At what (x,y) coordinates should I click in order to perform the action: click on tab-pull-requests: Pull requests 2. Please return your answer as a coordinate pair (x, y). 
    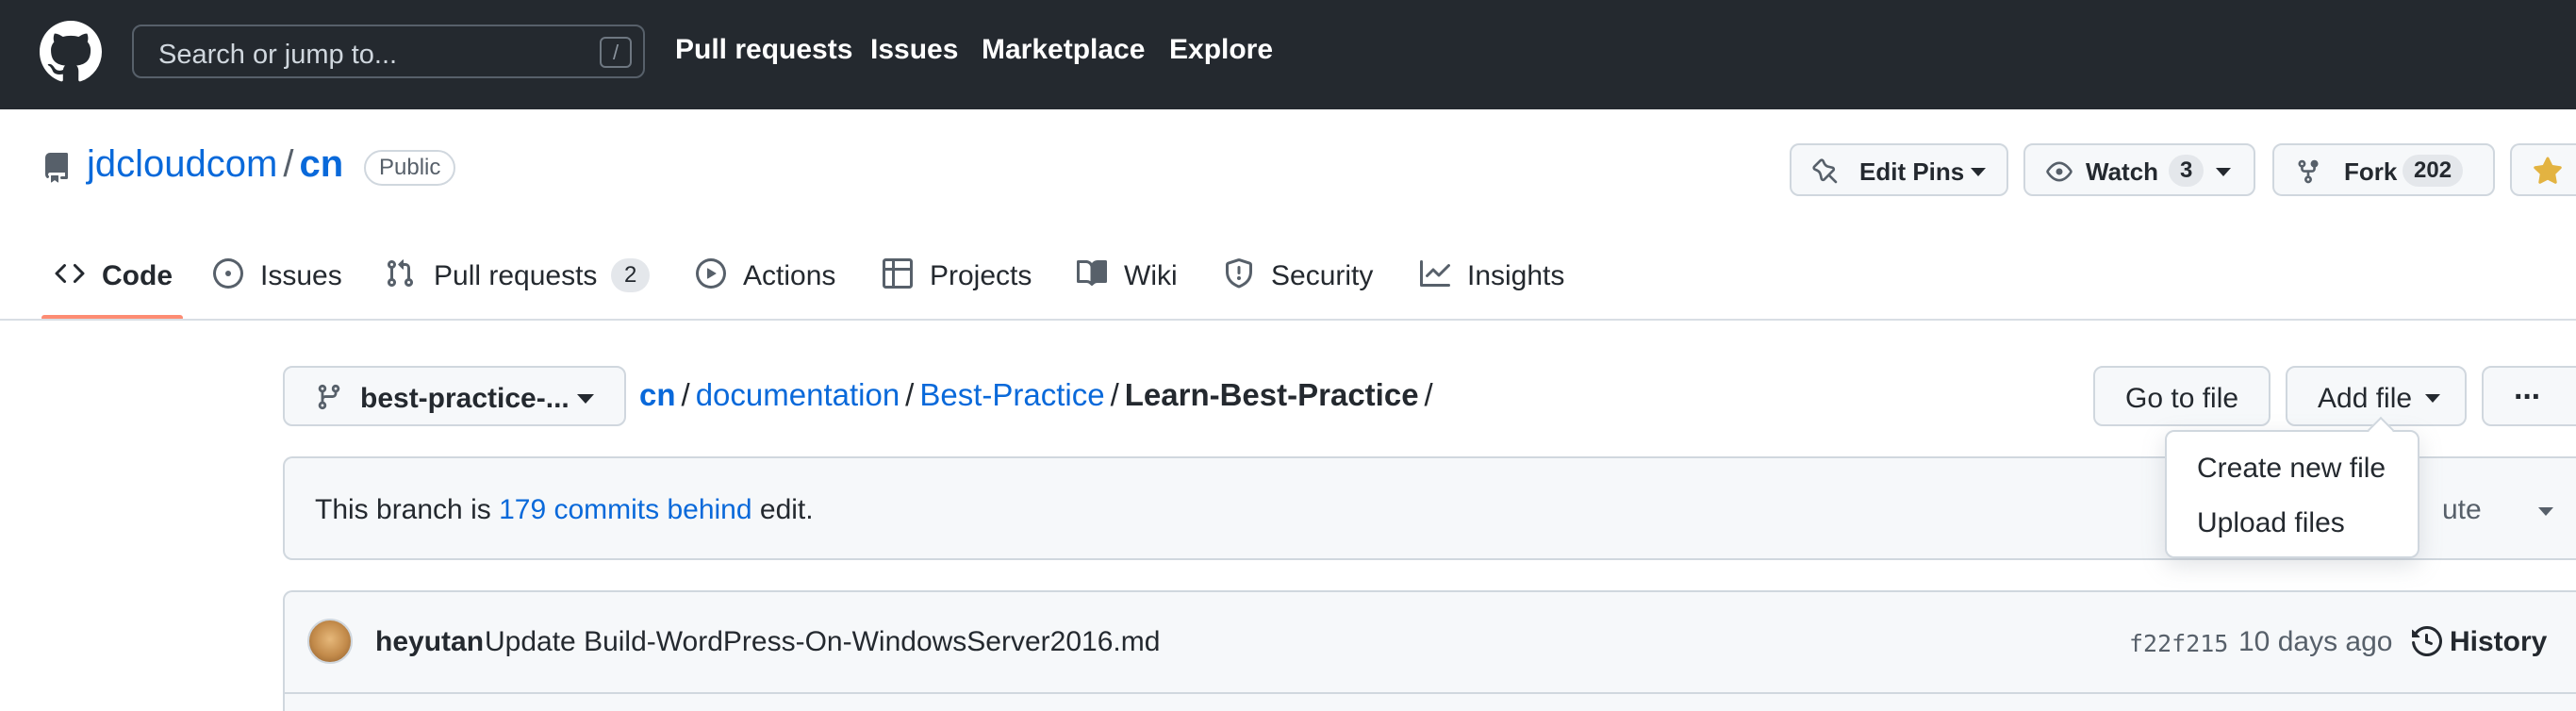
    Looking at the image, I should click on (521, 287).